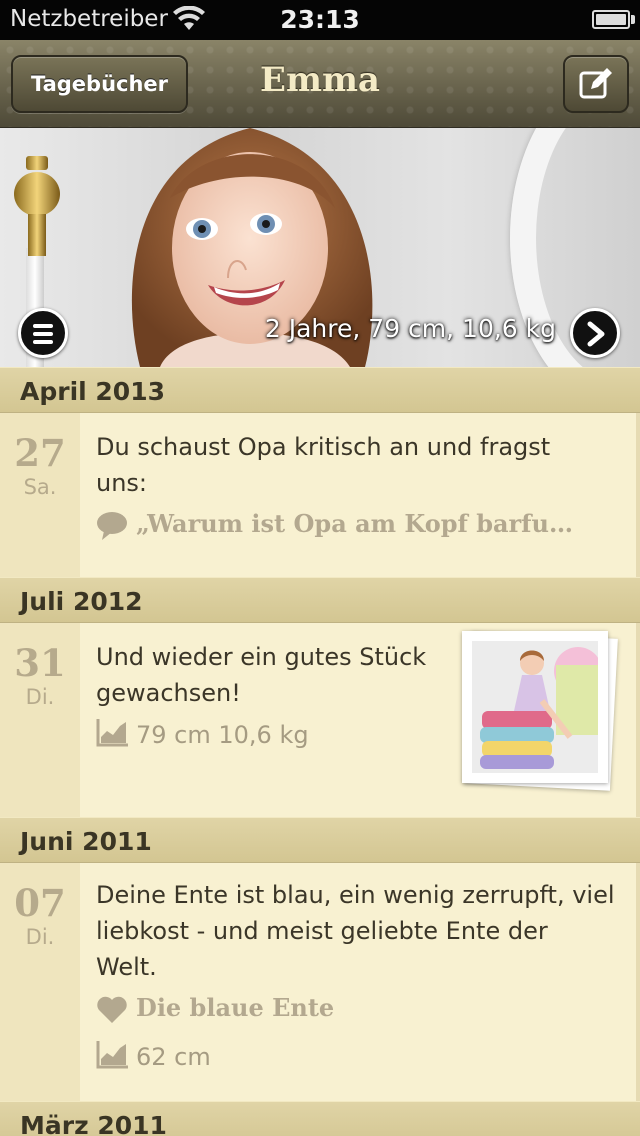 Image resolution: width=640 pixels, height=1136 pixels. I want to click on menu-button, so click(43, 333).